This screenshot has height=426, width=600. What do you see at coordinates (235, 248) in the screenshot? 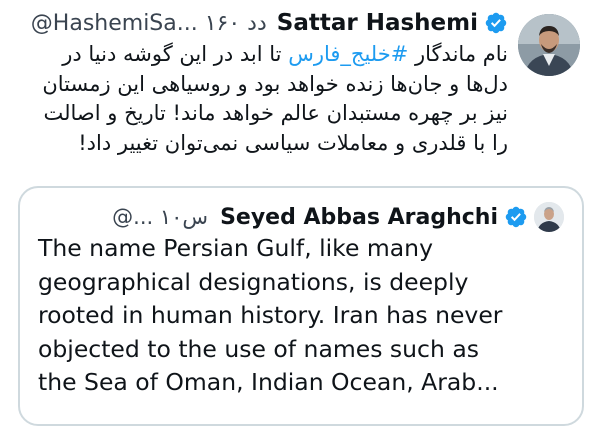
I see `quoted-text-line: The name Persian Gulf, like many` at bounding box center [235, 248].